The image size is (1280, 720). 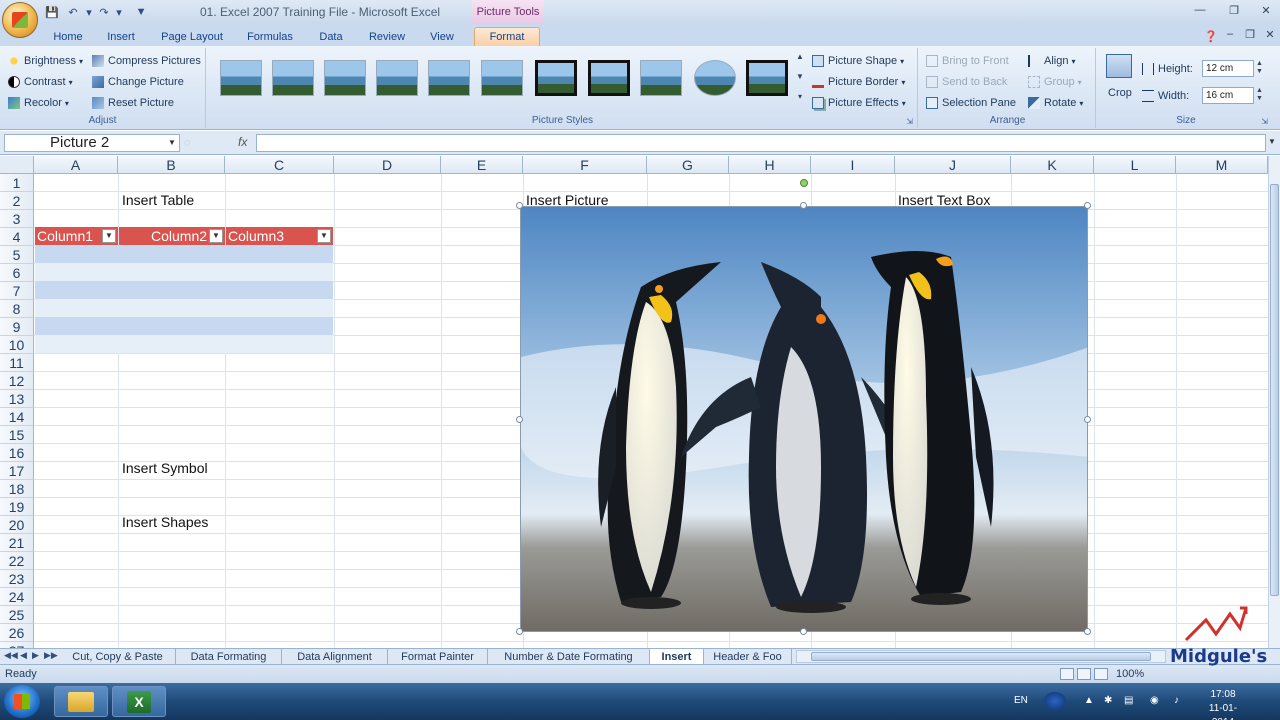 I want to click on table-header-column1: Column1 ▼, so click(x=76, y=236).